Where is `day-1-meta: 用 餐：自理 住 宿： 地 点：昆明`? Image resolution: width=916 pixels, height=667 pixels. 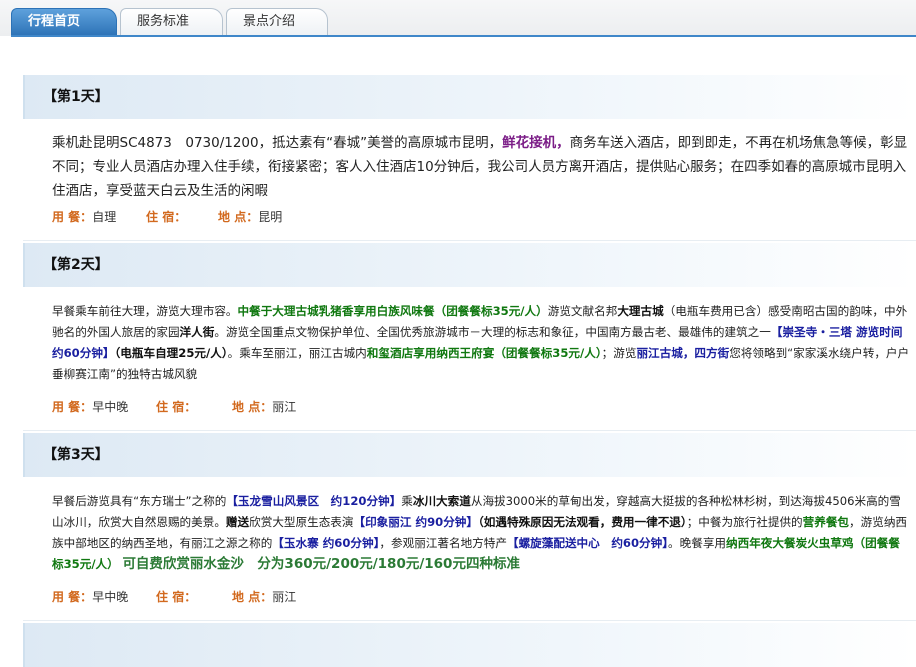 day-1-meta: 用 餐：自理 住 宿： 地 点：昆明 is located at coordinates (167, 217).